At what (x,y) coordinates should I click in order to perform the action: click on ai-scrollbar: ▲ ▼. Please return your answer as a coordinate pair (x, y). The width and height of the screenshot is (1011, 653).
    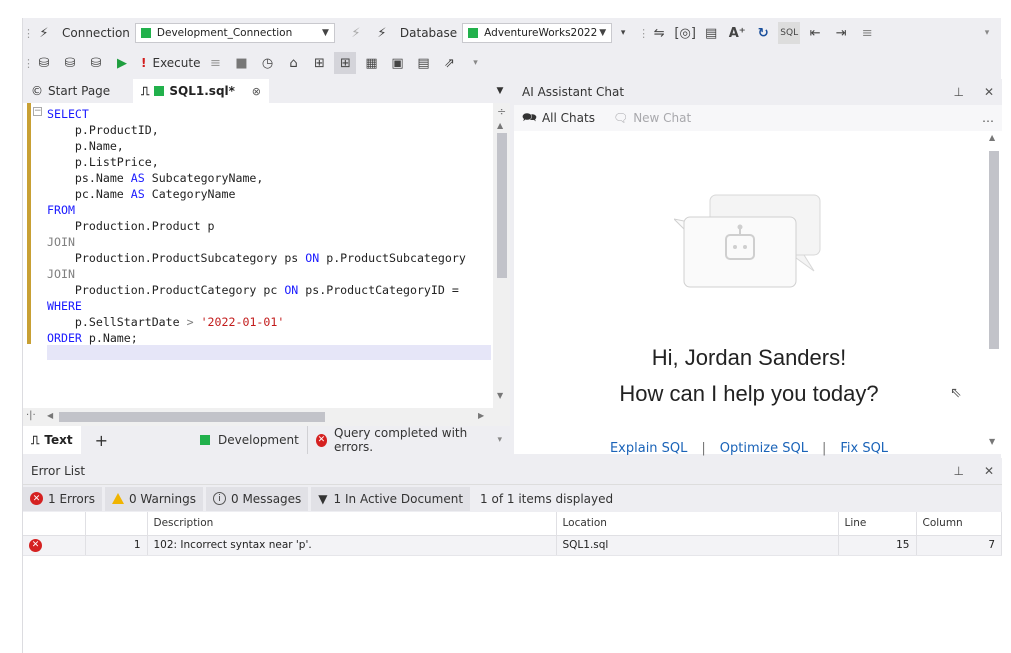
    Looking at the image, I should click on (993, 292).